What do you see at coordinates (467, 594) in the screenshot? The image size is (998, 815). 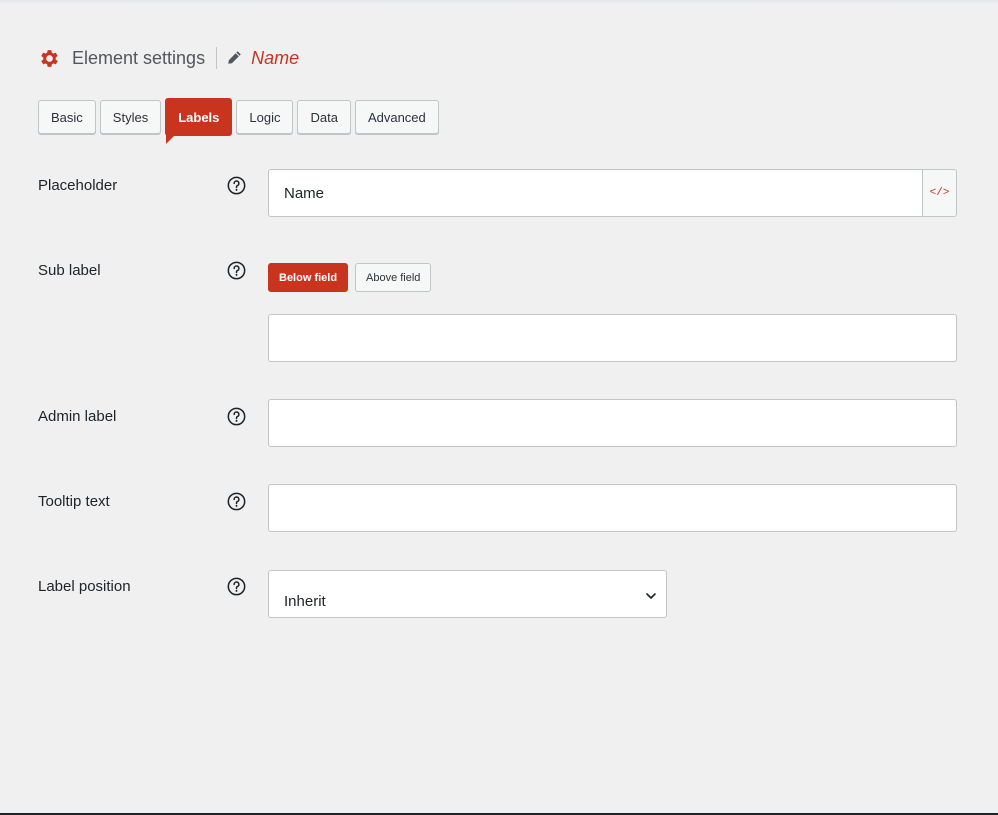 I see `label-position-select: Inherit` at bounding box center [467, 594].